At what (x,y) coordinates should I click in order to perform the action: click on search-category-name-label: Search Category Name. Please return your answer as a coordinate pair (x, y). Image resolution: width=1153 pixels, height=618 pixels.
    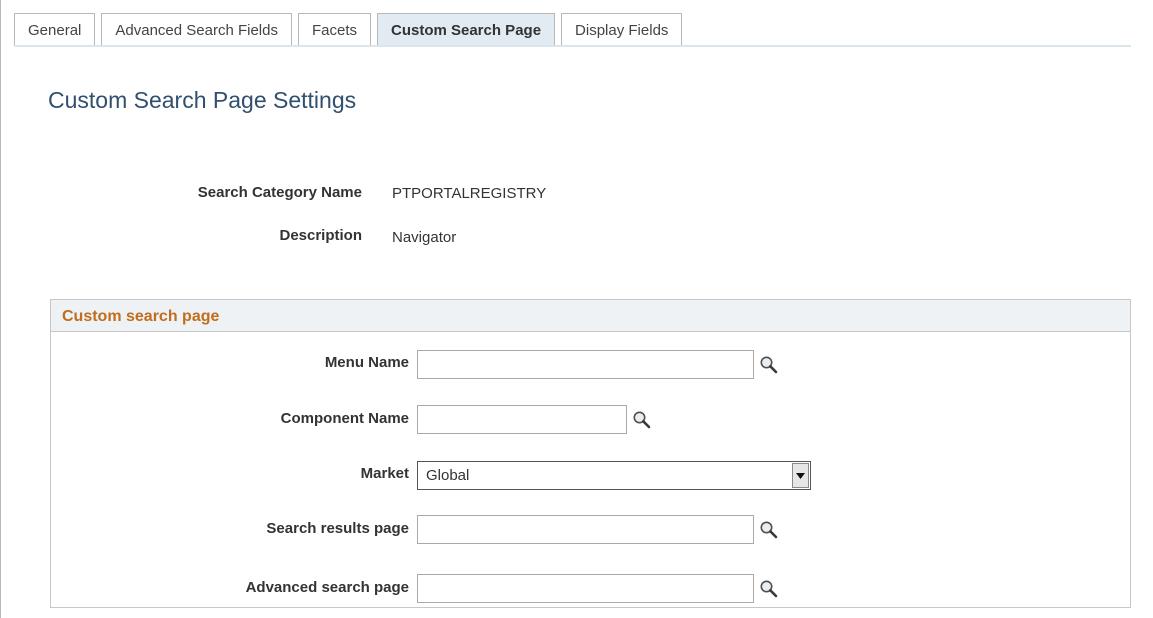
    Looking at the image, I should click on (279, 192).